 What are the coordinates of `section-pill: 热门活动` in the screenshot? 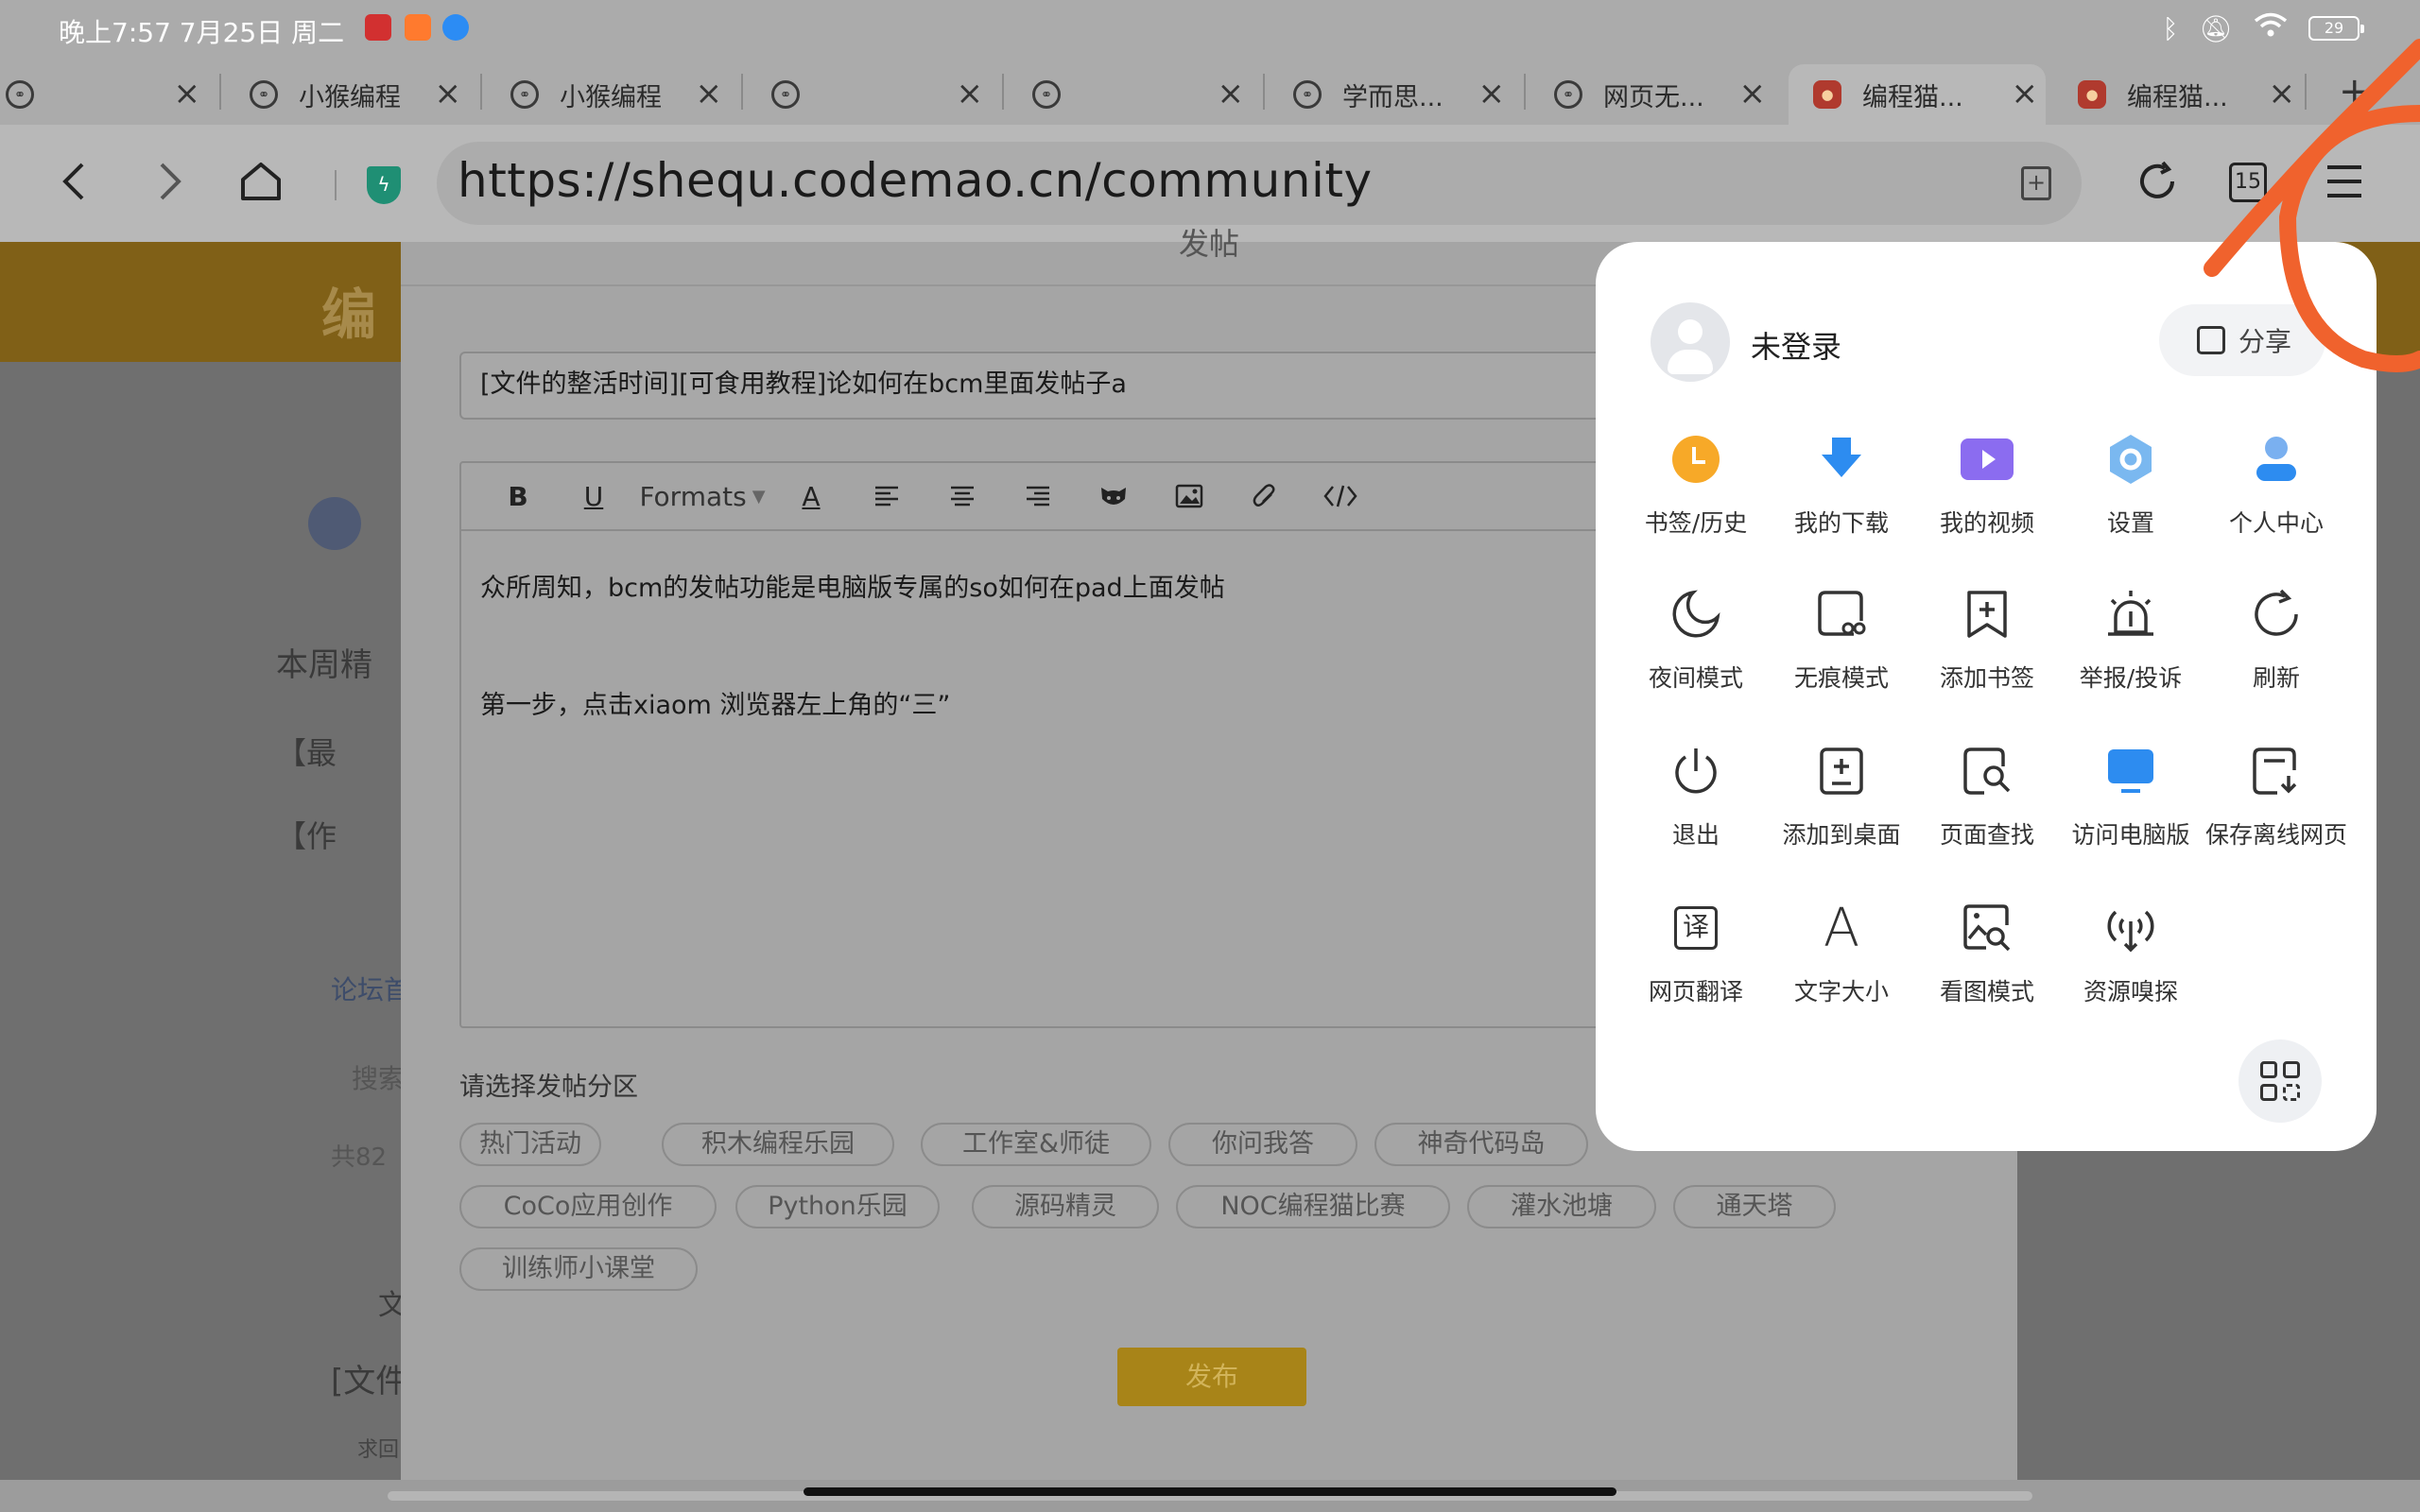 It's located at (530, 1144).